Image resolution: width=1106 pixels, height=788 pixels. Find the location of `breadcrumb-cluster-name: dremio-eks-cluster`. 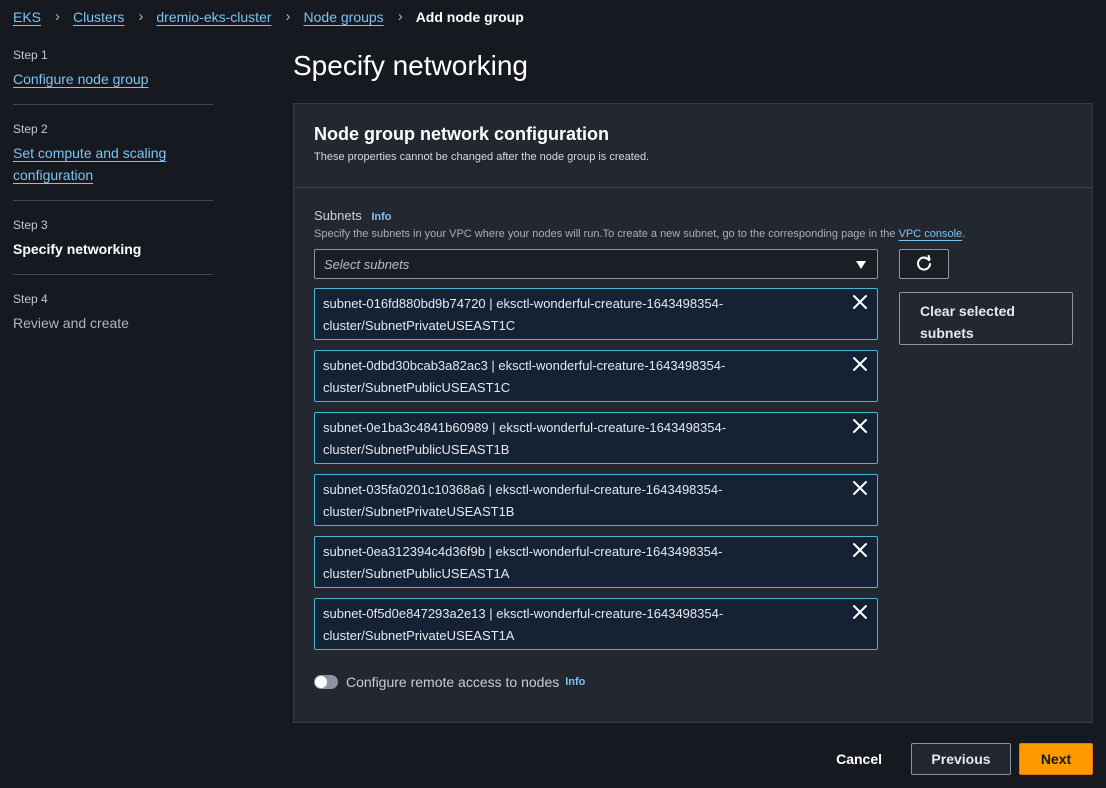

breadcrumb-cluster-name: dremio-eks-cluster is located at coordinates (213, 17).